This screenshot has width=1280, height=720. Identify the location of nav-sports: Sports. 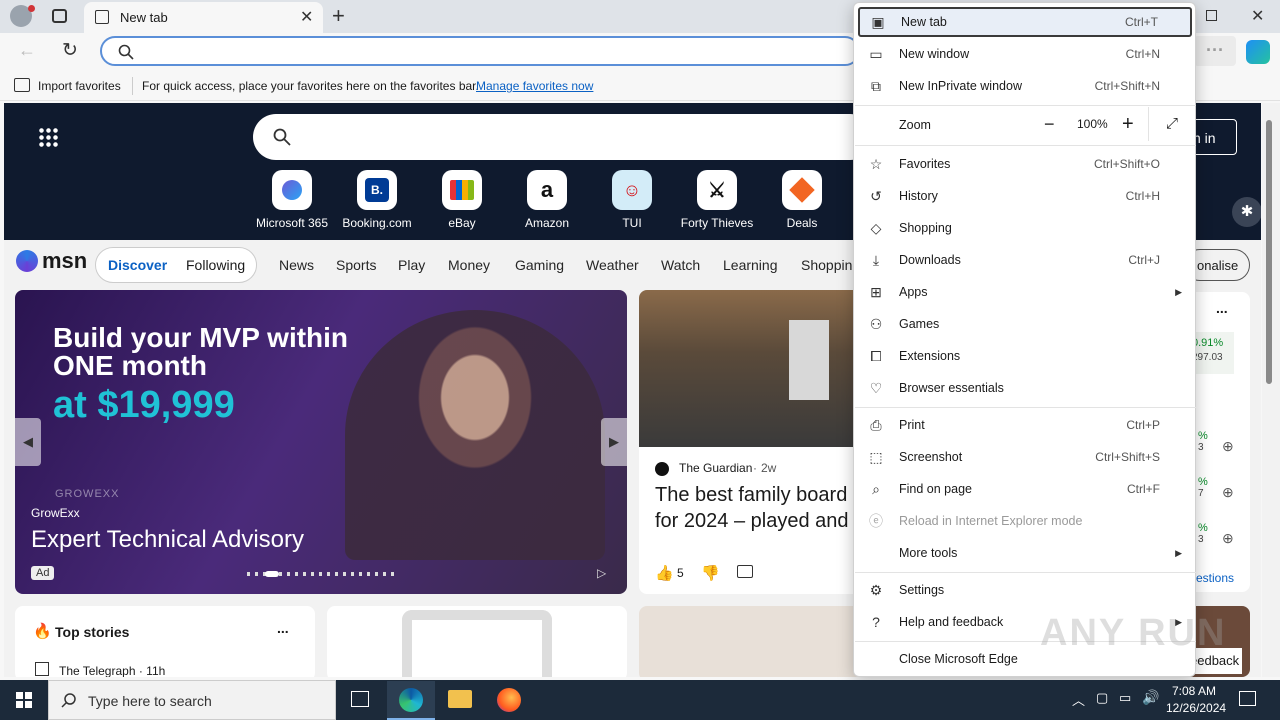
(356, 265).